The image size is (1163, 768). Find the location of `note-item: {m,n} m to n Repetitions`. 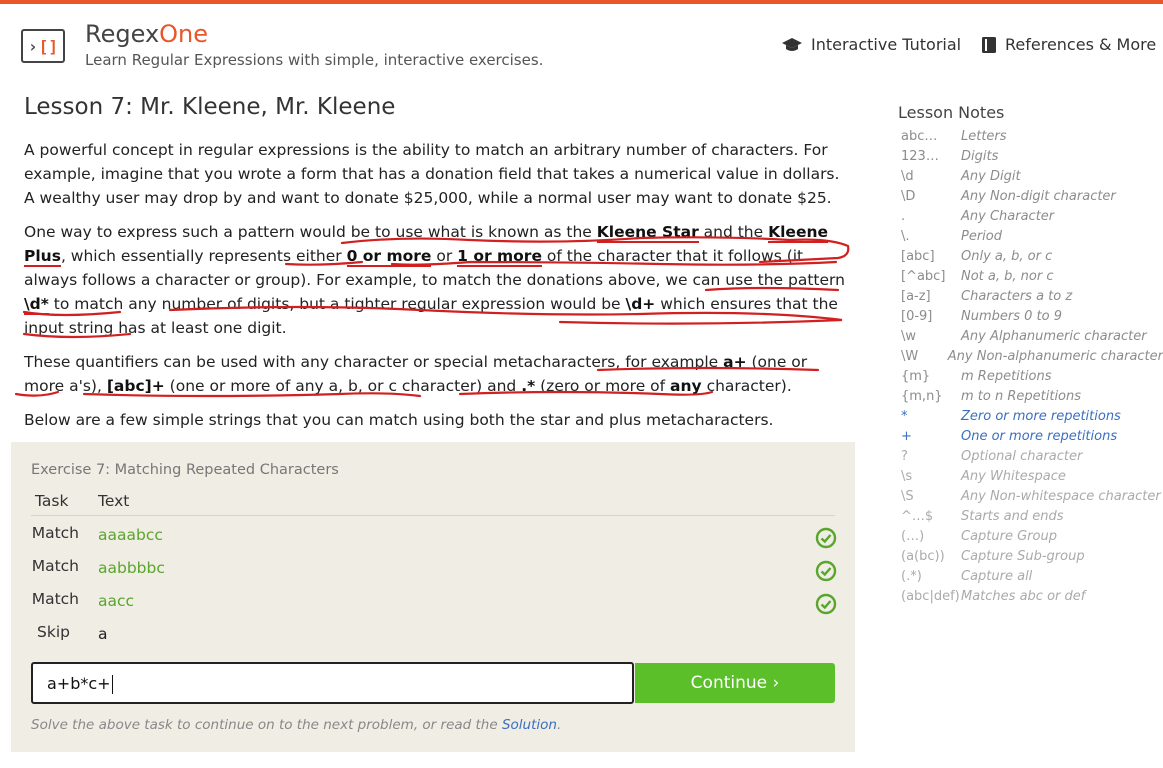

note-item: {m,n} m to n Repetitions is located at coordinates (991, 396).